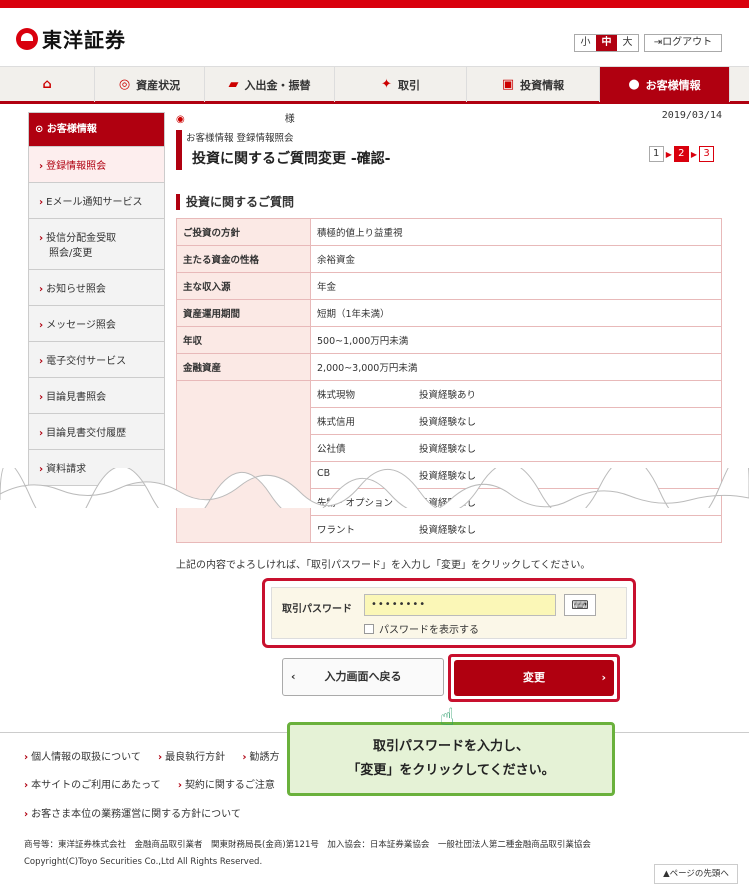  What do you see at coordinates (195, 757) in the screenshot?
I see `footer-link: 最良執行方針` at bounding box center [195, 757].